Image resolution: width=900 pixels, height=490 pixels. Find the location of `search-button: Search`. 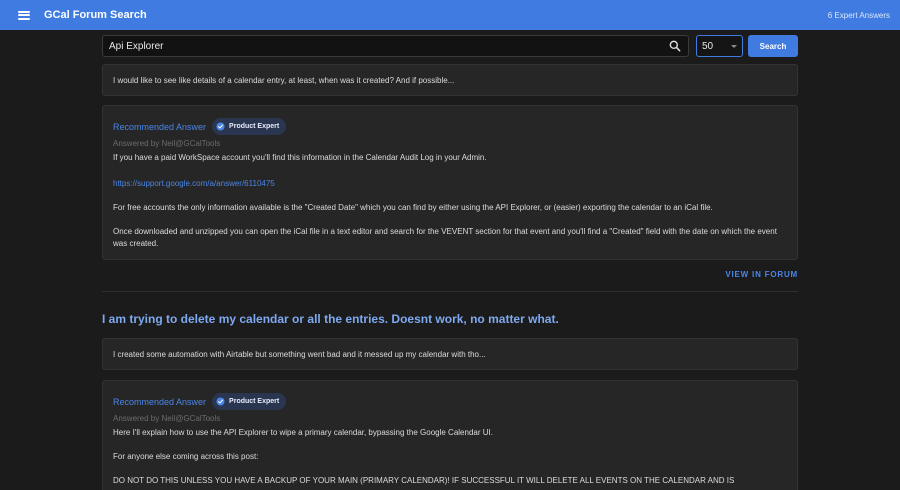

search-button: Search is located at coordinates (773, 46).